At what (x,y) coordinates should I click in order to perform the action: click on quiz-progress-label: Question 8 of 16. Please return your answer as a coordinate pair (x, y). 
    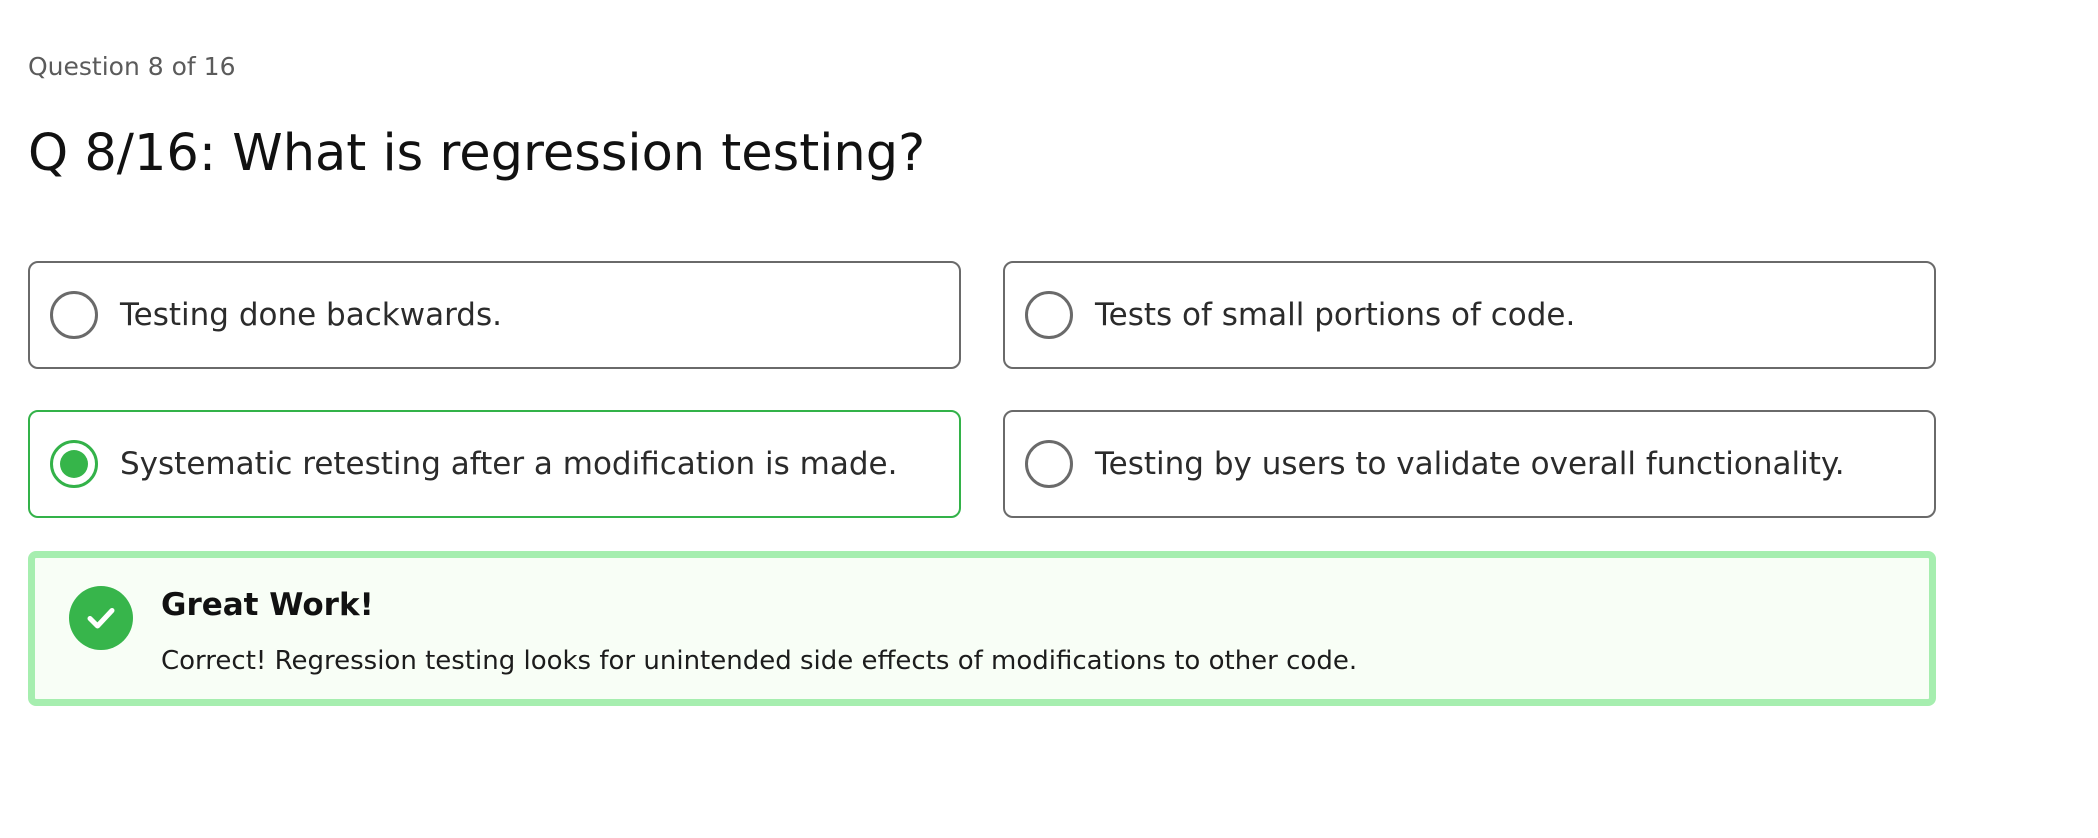
    Looking at the image, I should click on (132, 66).